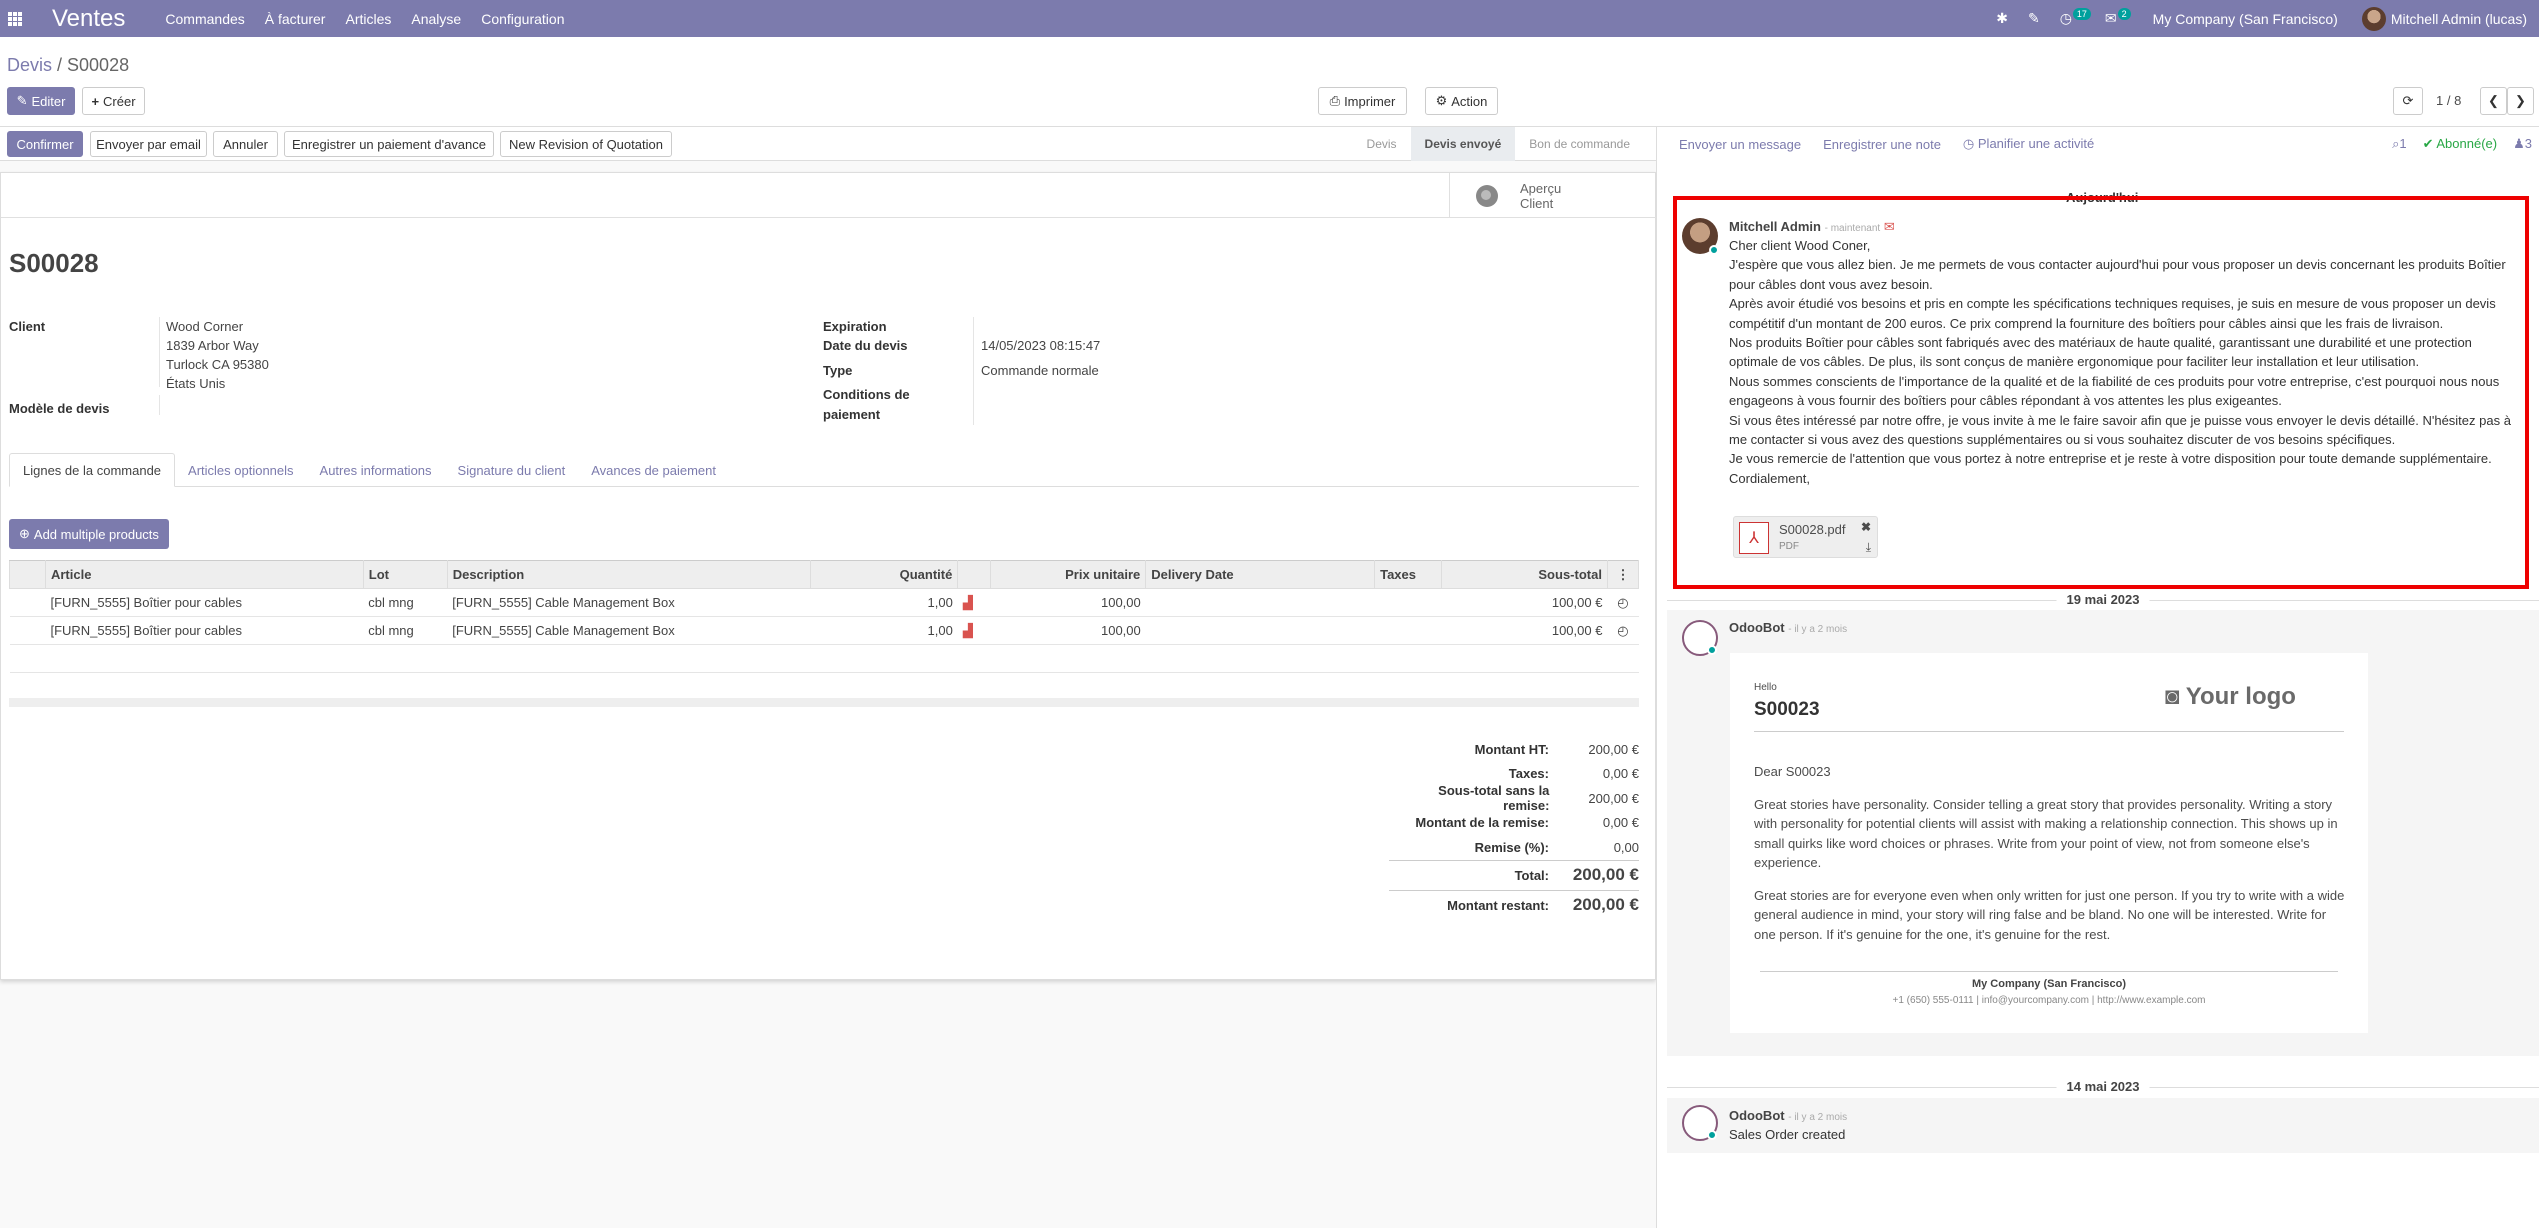  What do you see at coordinates (217, 364) in the screenshot?
I see `client-address-line2: Turlock CA 95380` at bounding box center [217, 364].